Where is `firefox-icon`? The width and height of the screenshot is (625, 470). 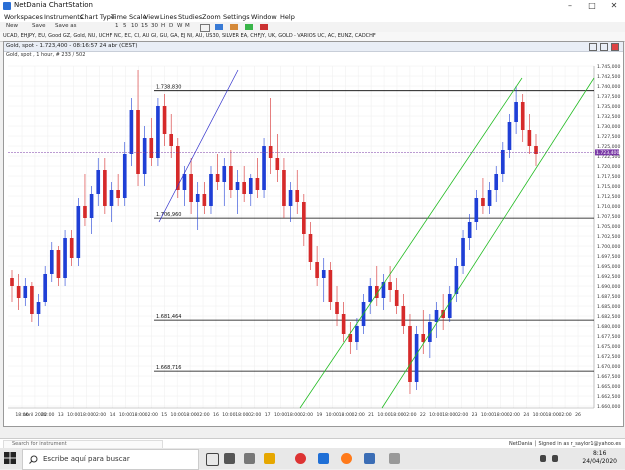 firefox-icon is located at coordinates (346, 458).